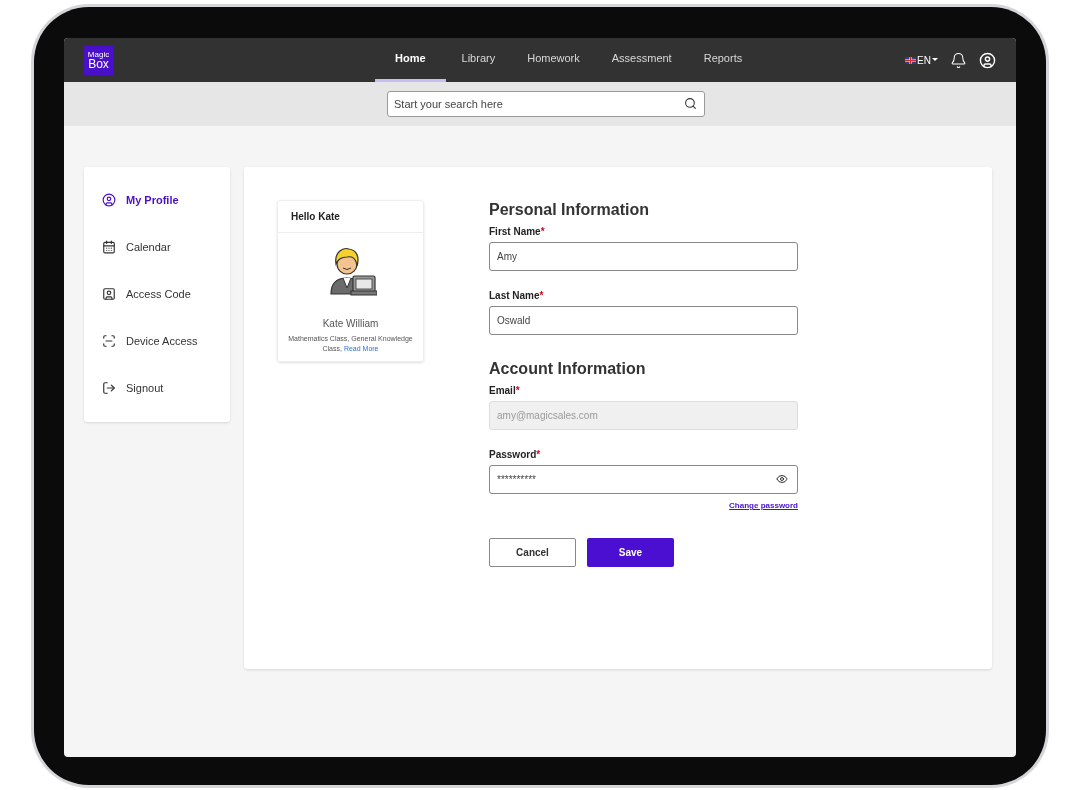  What do you see at coordinates (109, 294) in the screenshot?
I see `contact-card-icon` at bounding box center [109, 294].